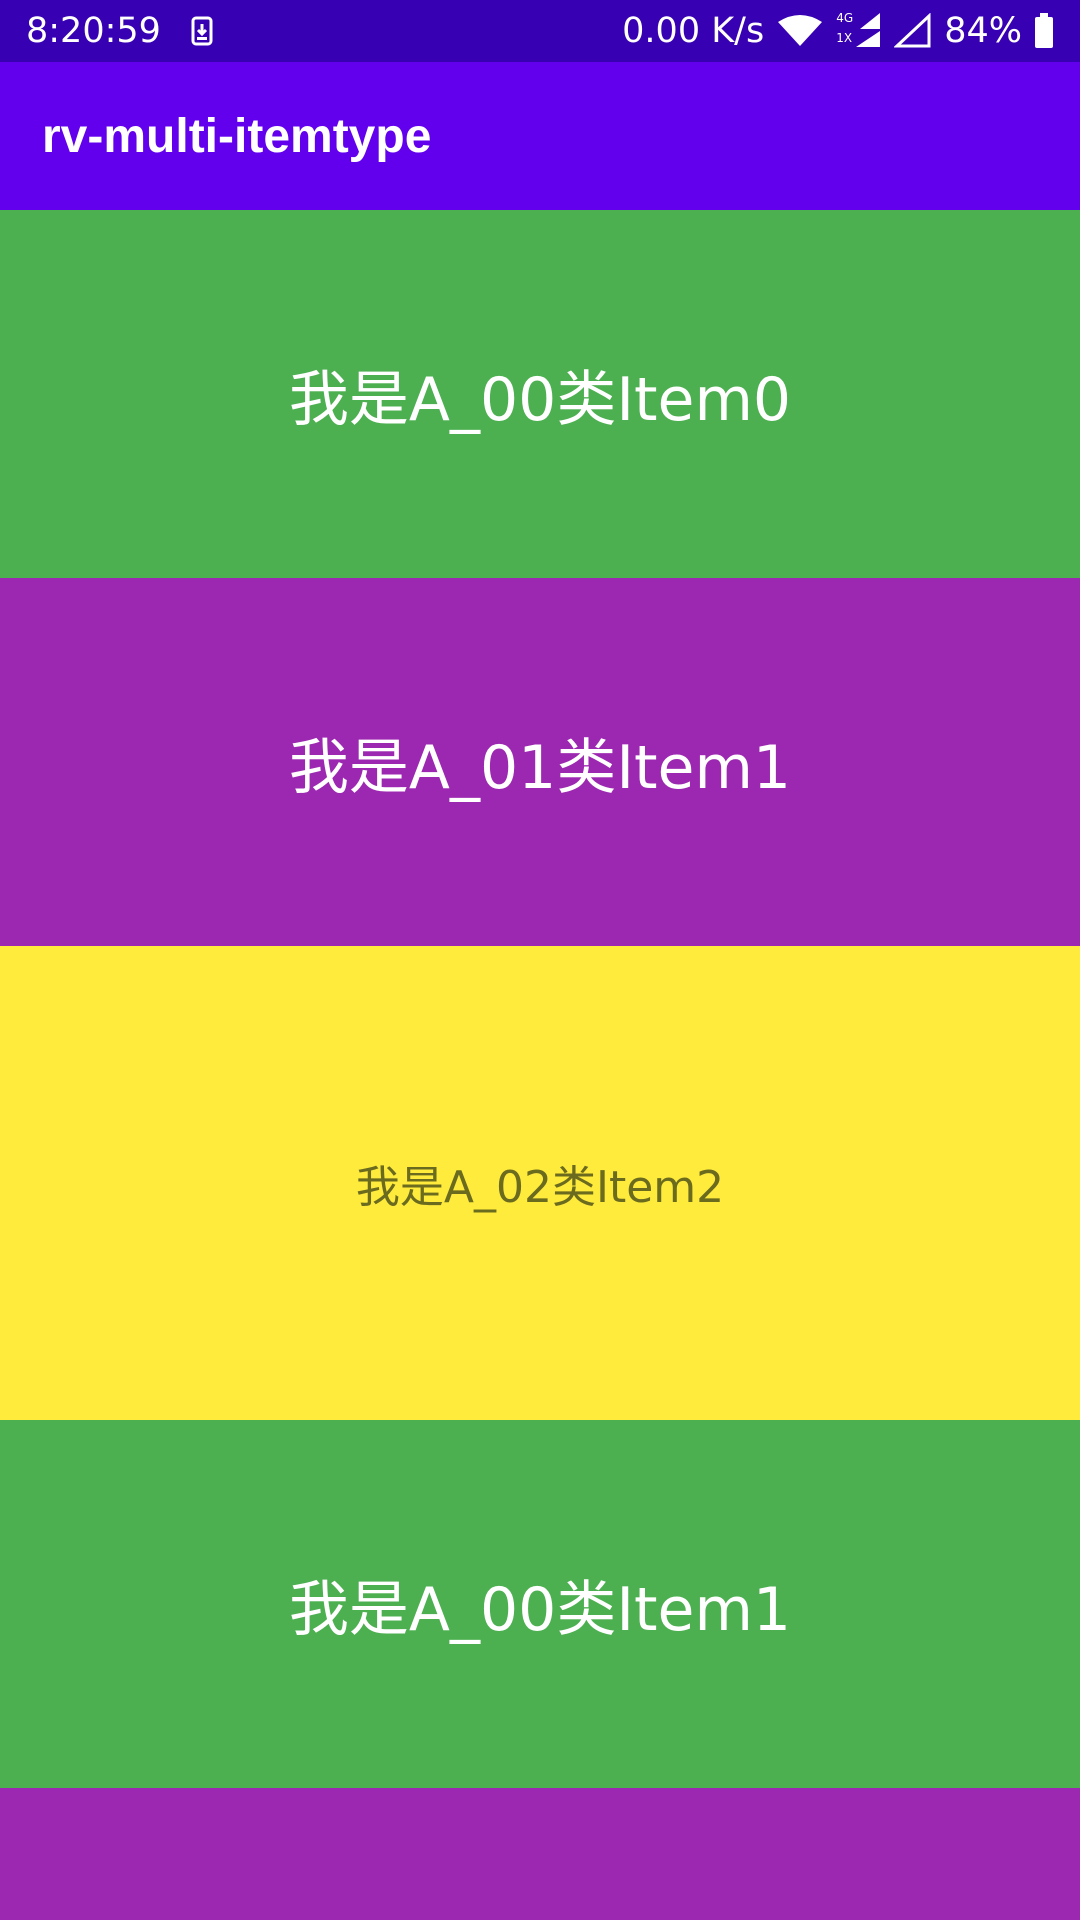 This screenshot has height=1920, width=1080. Describe the element at coordinates (540, 136) in the screenshot. I see `app-bar: rv-multi-itemtype` at that location.